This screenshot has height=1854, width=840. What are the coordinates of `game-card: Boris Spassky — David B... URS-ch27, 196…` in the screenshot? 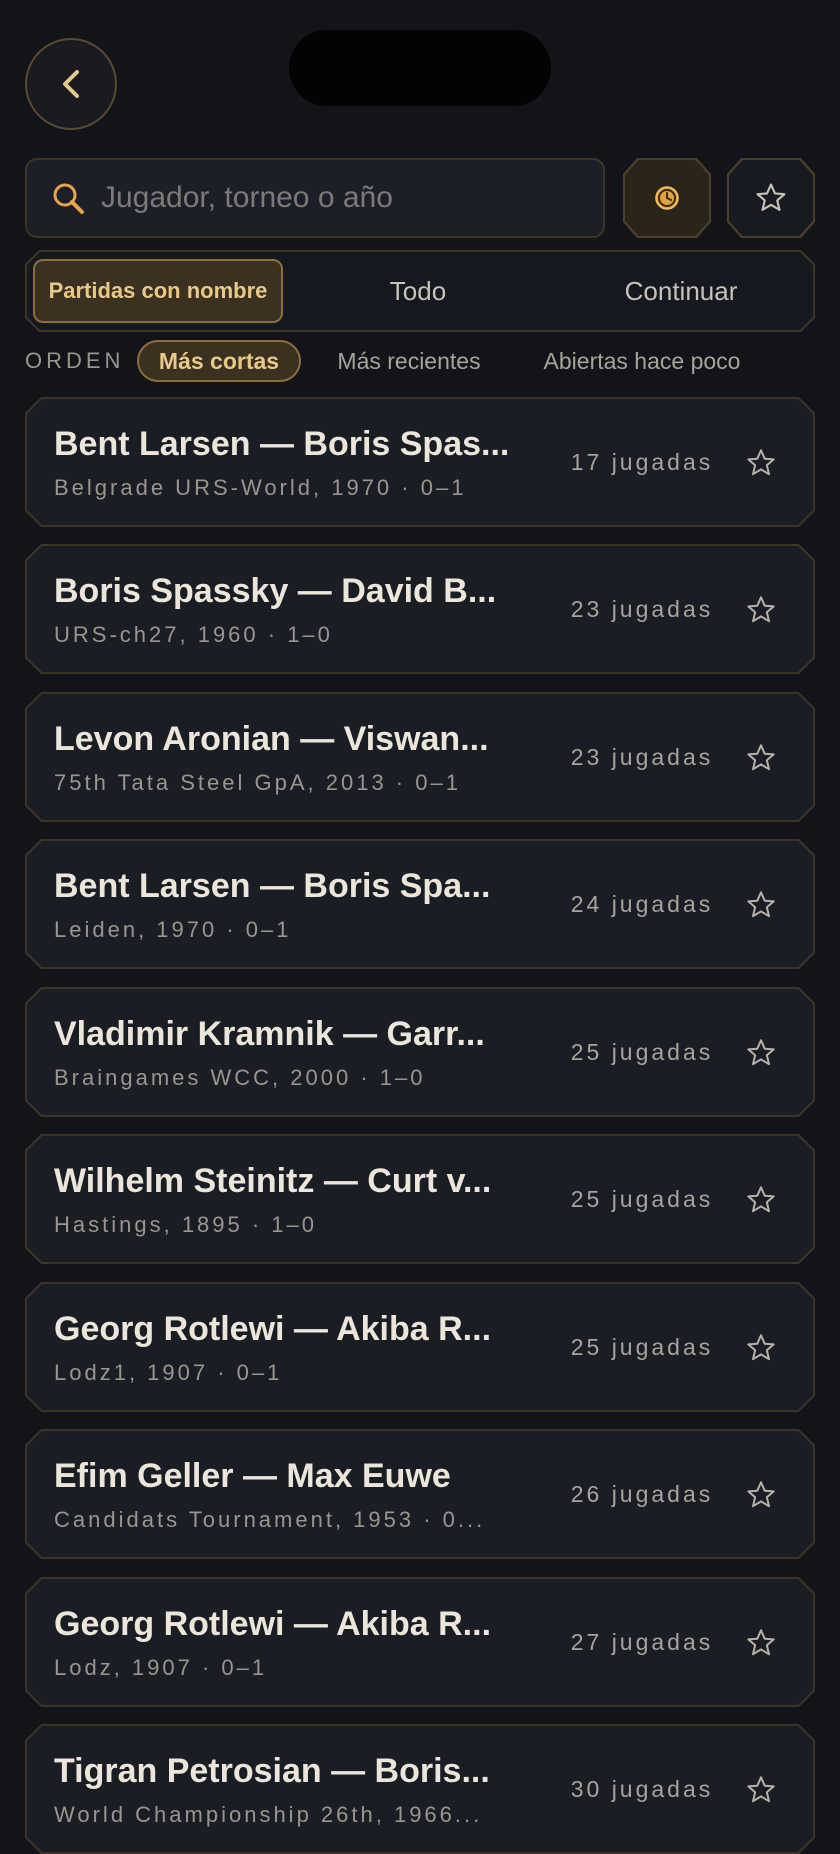 It's located at (420, 609).